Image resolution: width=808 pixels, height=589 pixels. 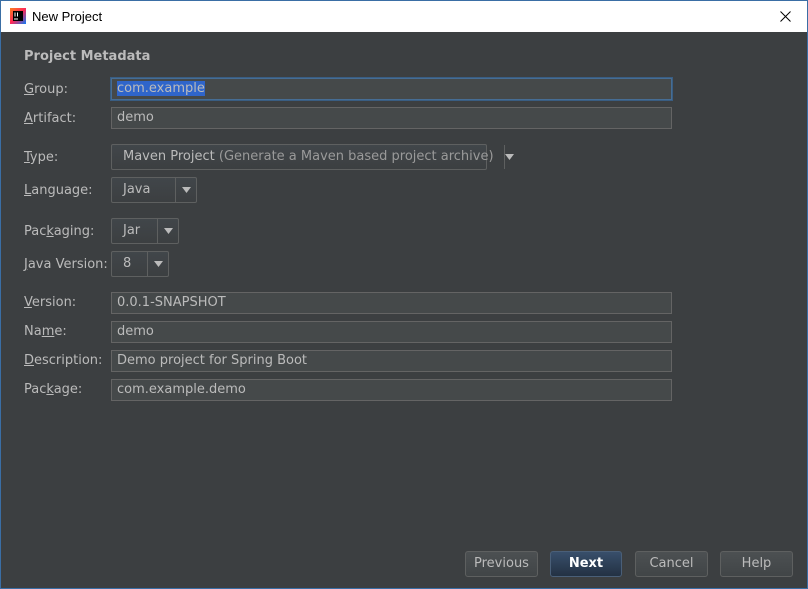 I want to click on package-value: com.example.demo, so click(x=181, y=389).